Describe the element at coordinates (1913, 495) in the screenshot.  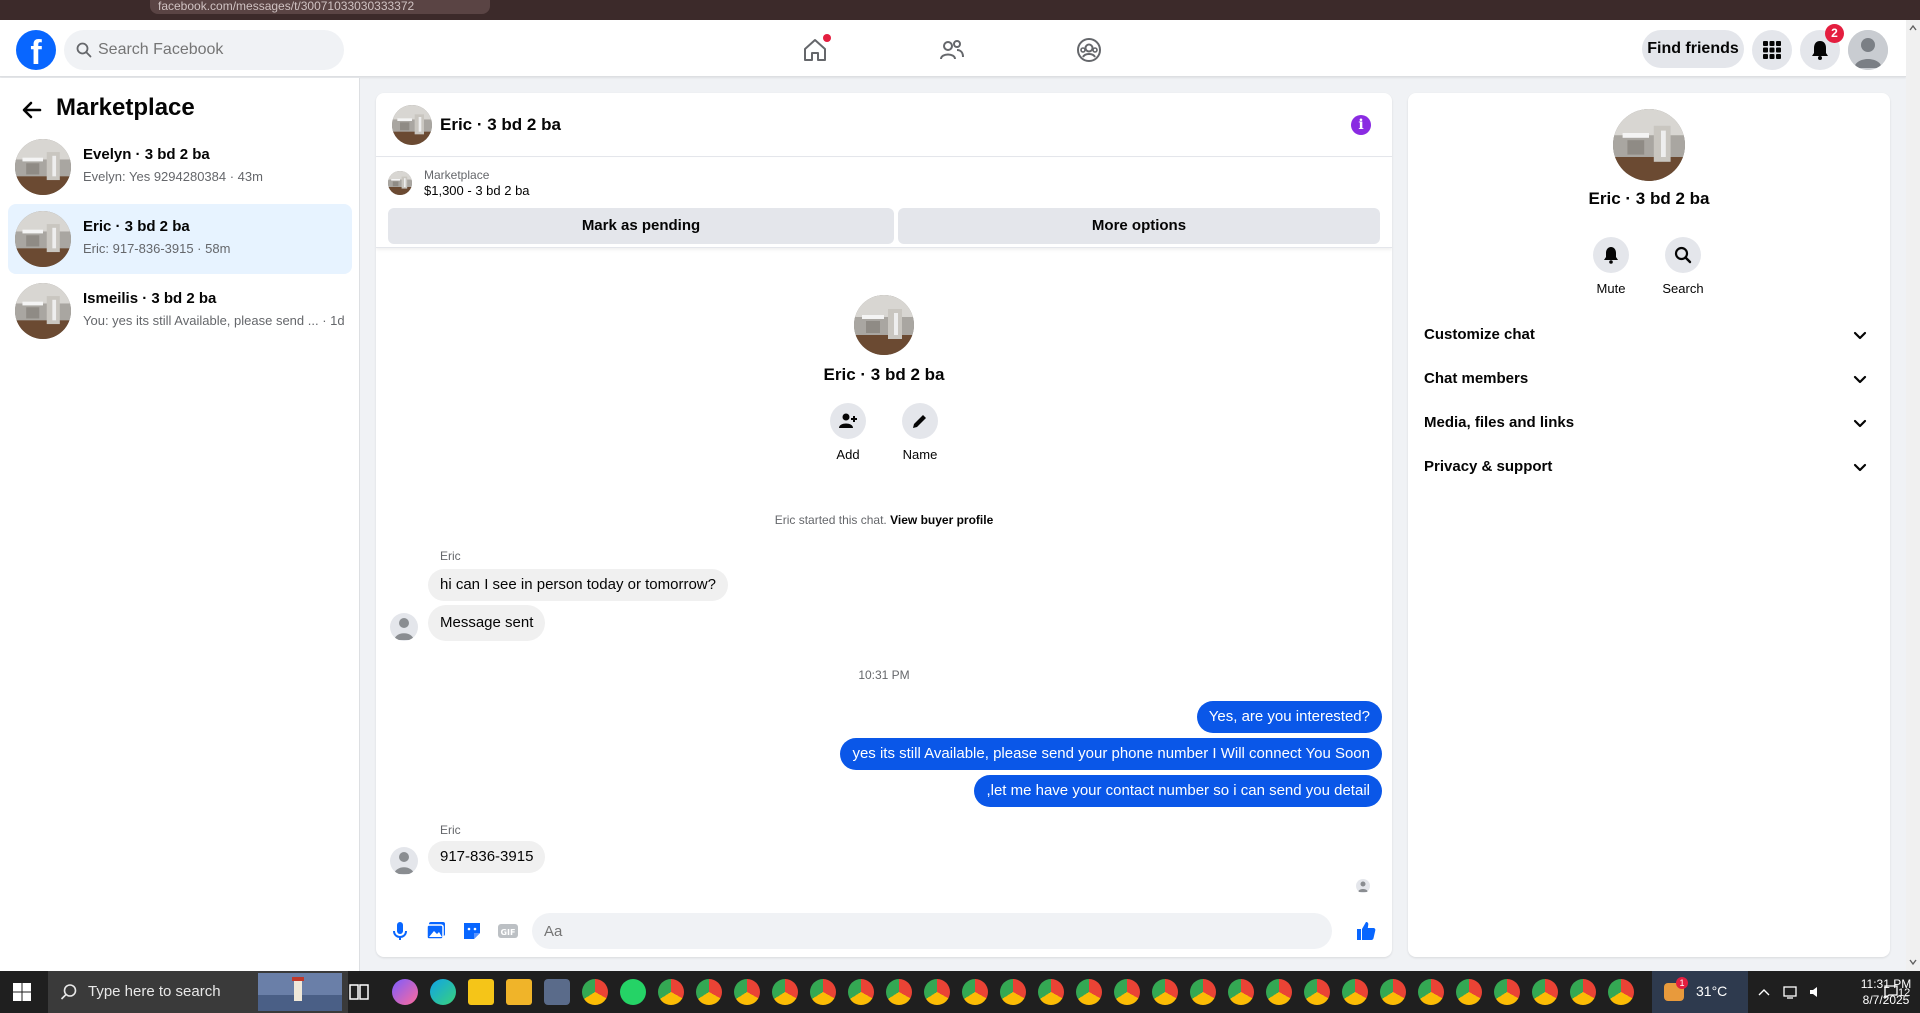
I see `page-scrollbar` at that location.